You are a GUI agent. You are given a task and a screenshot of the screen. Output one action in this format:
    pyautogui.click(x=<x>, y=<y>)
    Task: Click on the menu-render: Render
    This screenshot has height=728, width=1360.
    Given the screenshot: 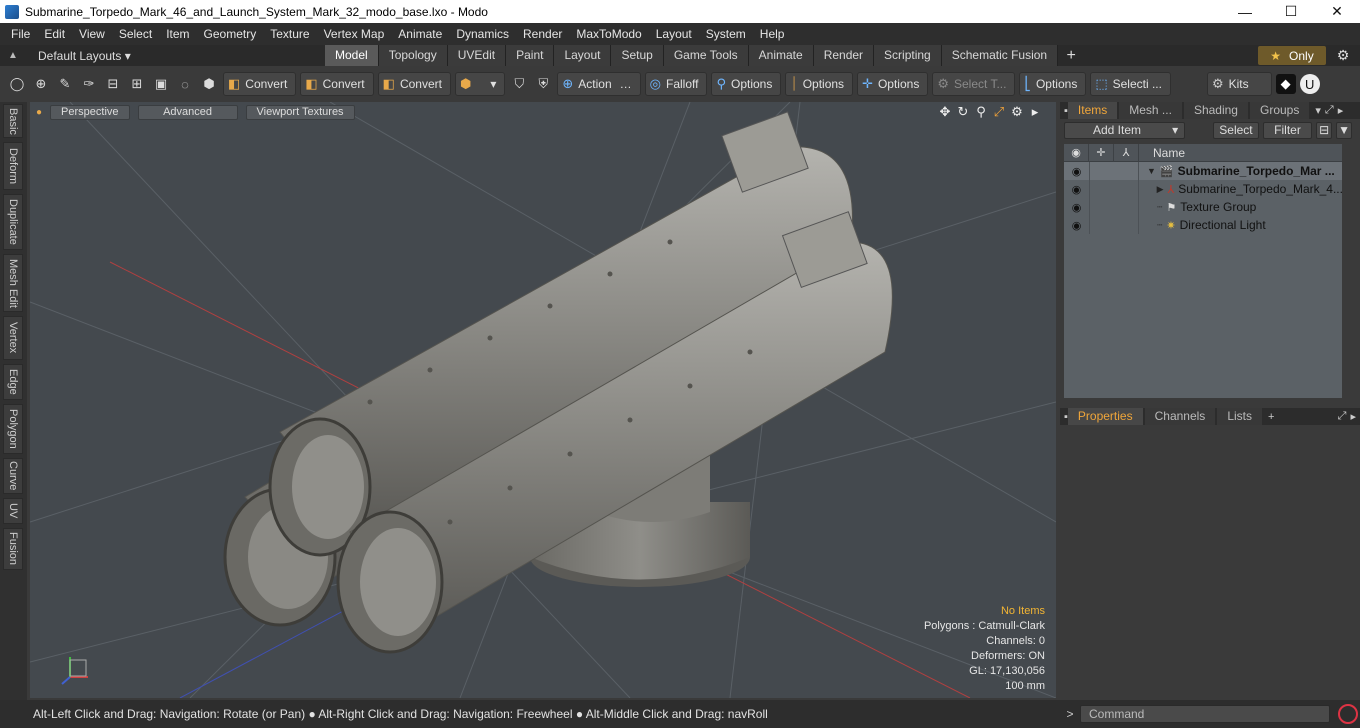 What is the action you would take?
    pyautogui.click(x=542, y=34)
    